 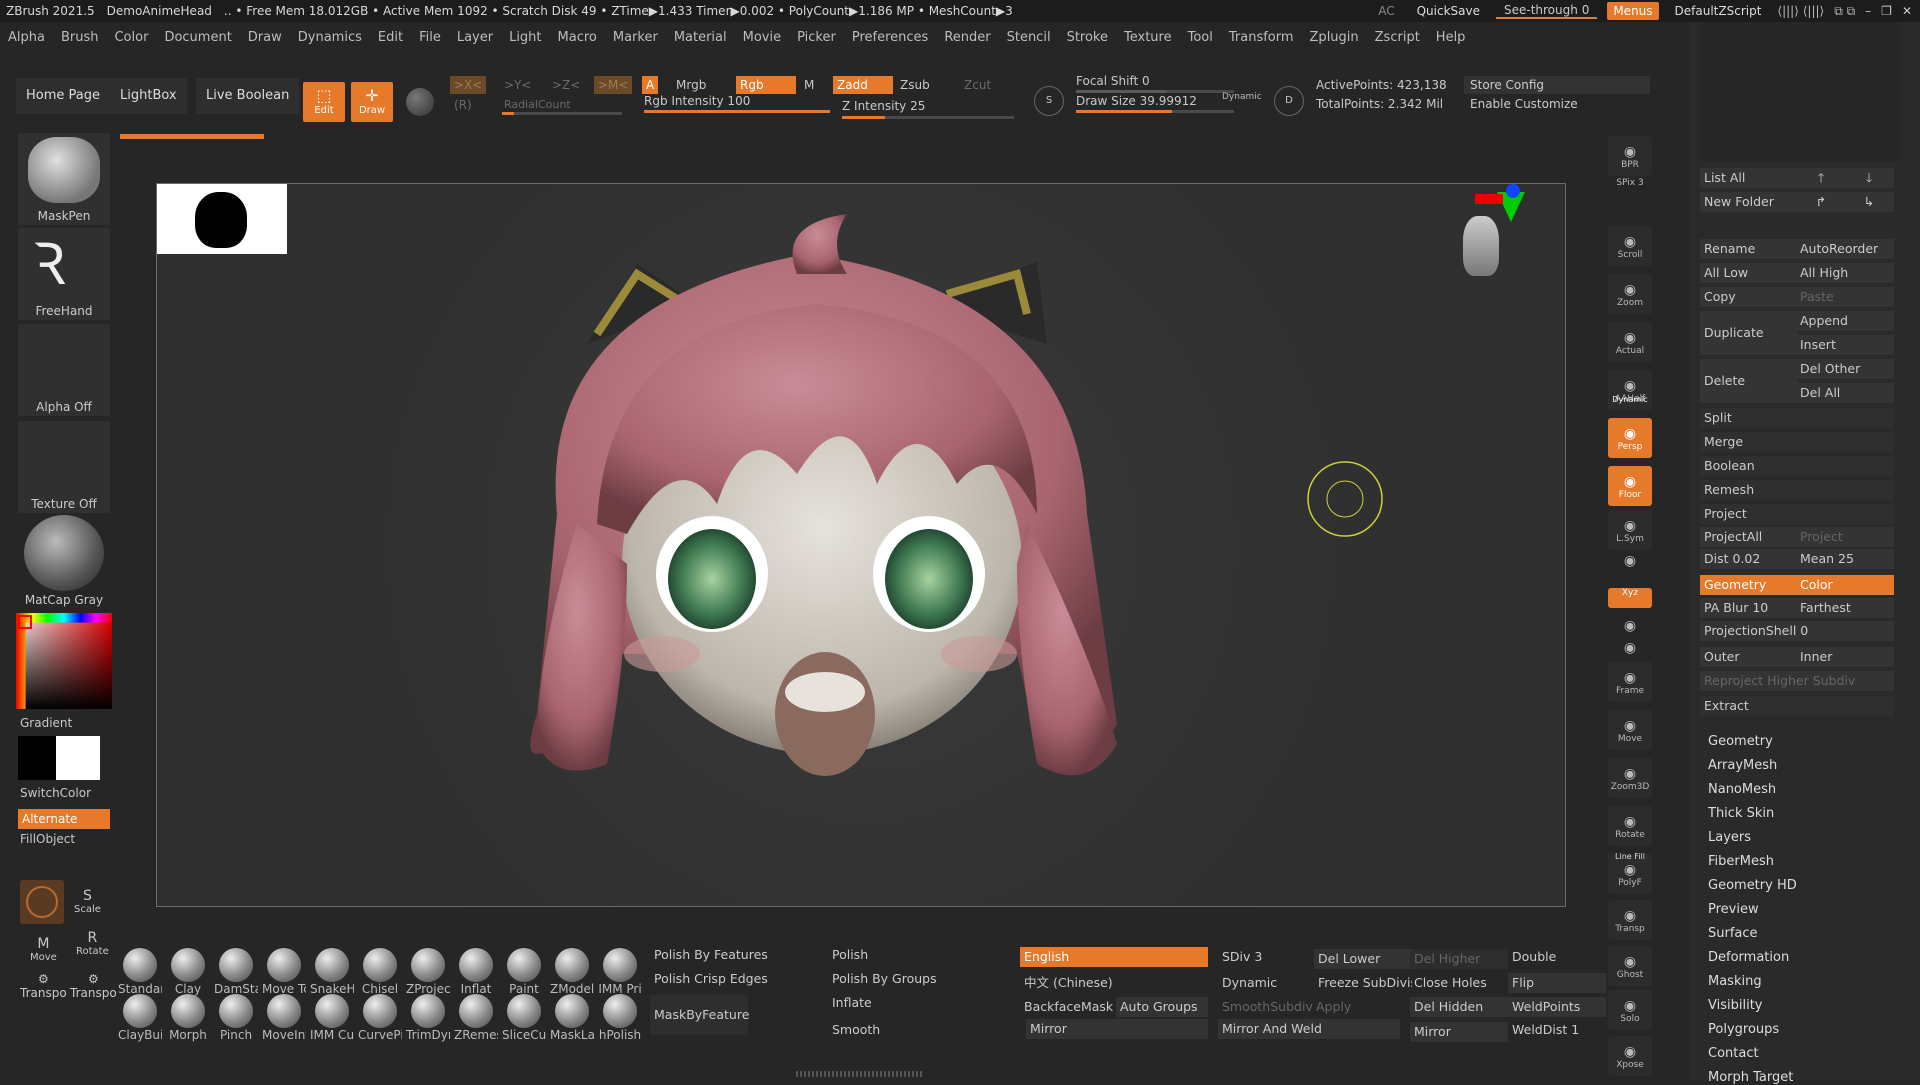 What do you see at coordinates (1797, 631) in the screenshot?
I see `projection-shell-slider: ProjectionShell 0` at bounding box center [1797, 631].